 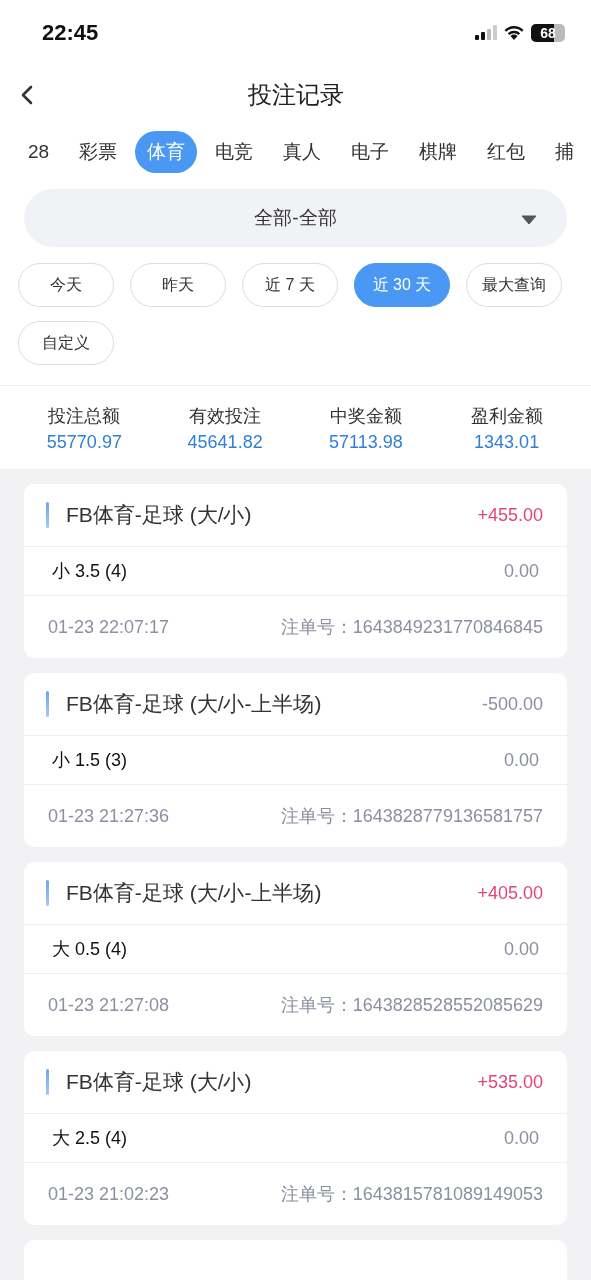 I want to click on summary-label: 盈利金额, so click(x=506, y=416).